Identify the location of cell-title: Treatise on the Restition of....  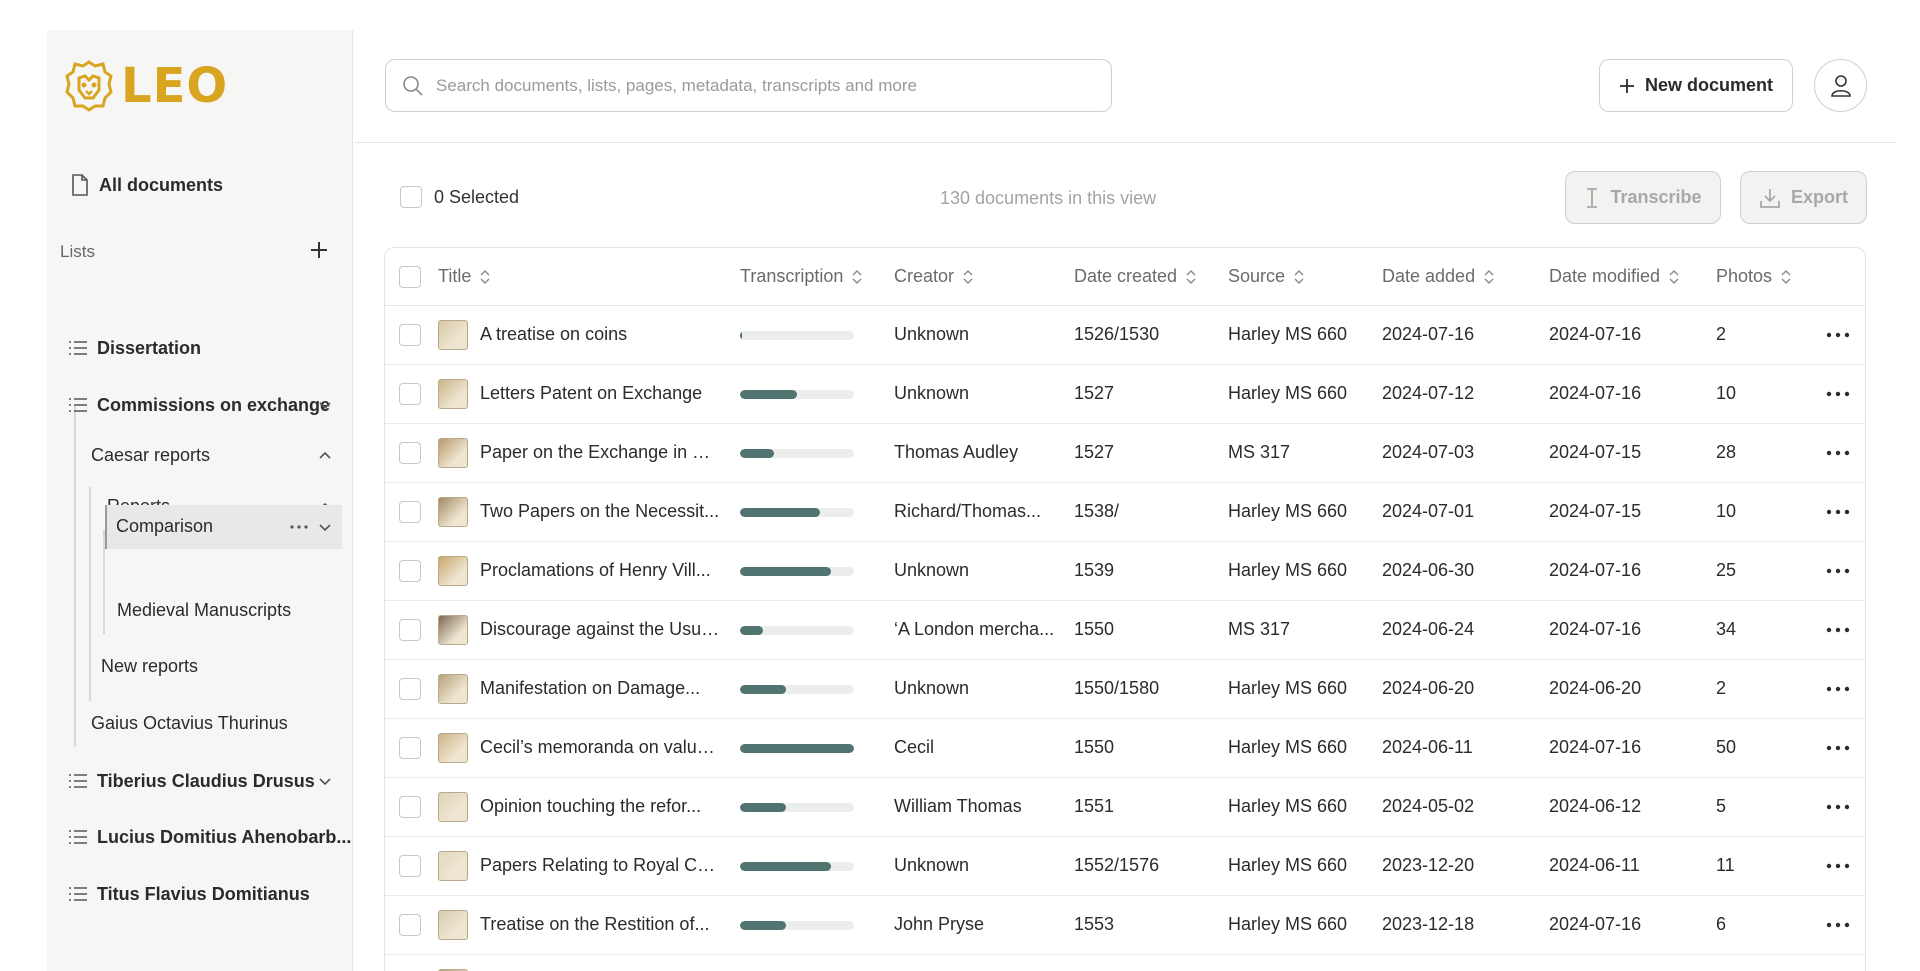
(600, 924).